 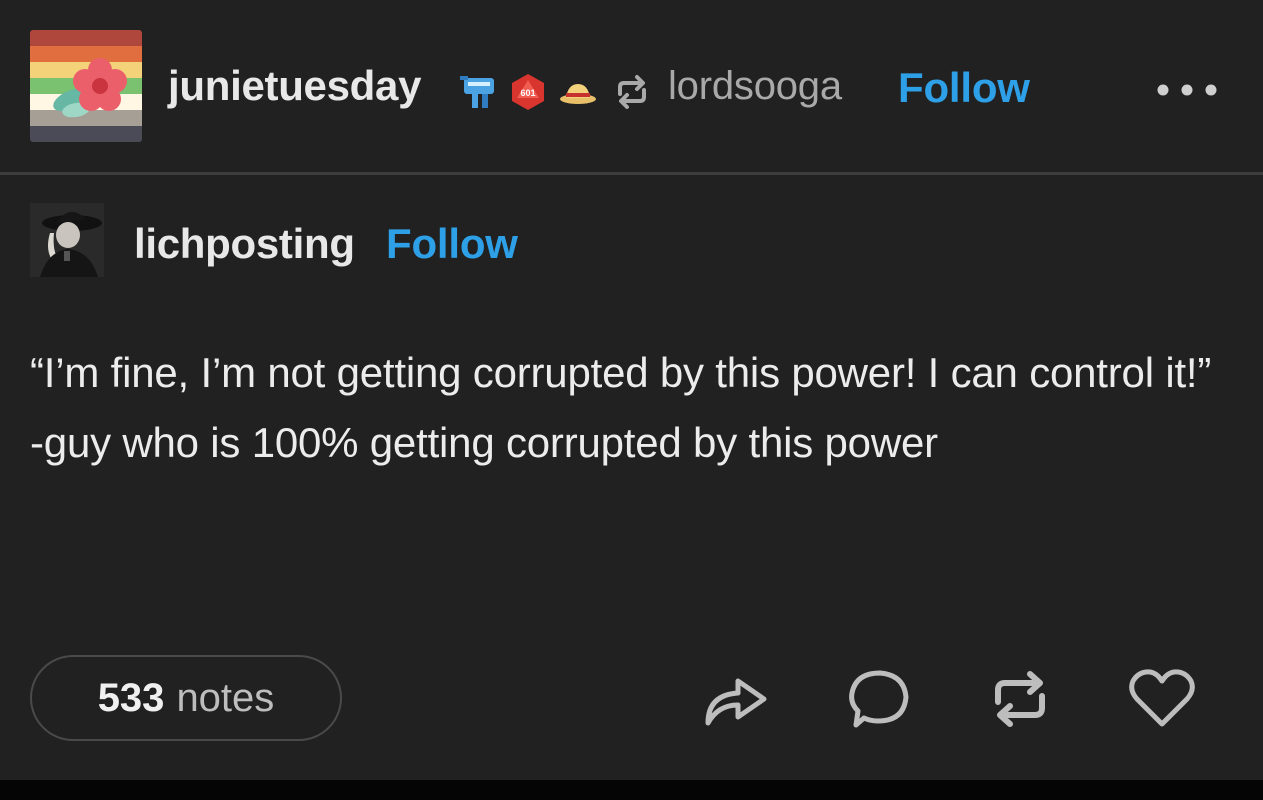 I want to click on reblog-button, so click(x=1020, y=699).